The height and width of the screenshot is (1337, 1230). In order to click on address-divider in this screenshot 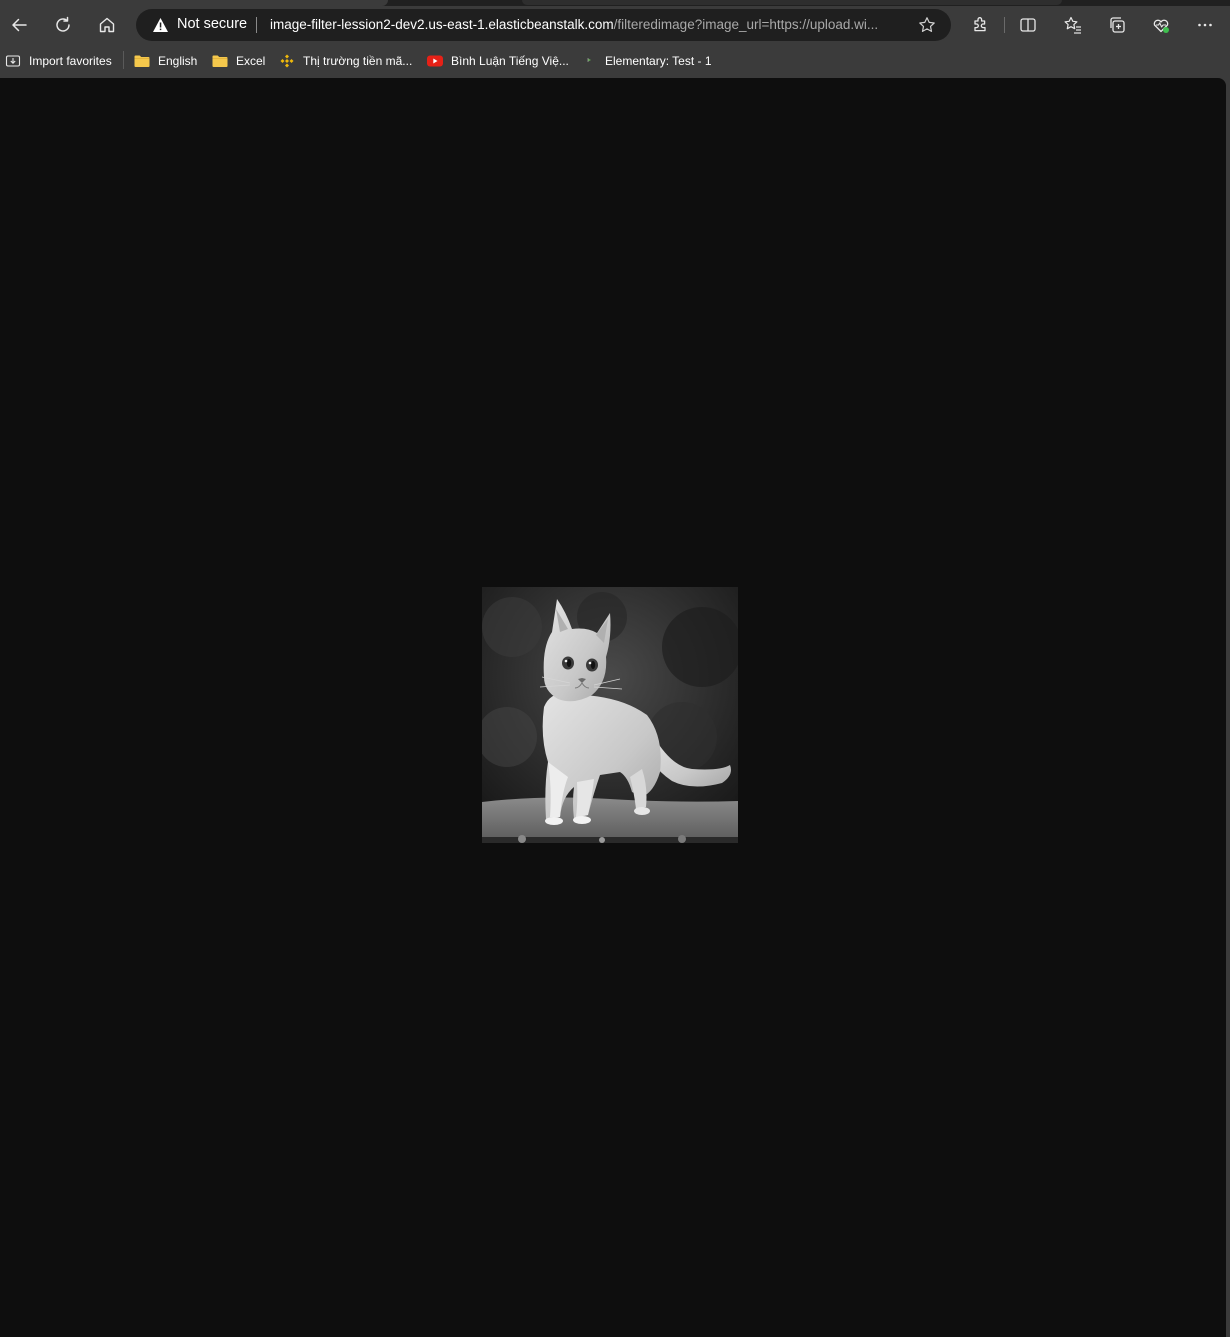, I will do `click(256, 25)`.